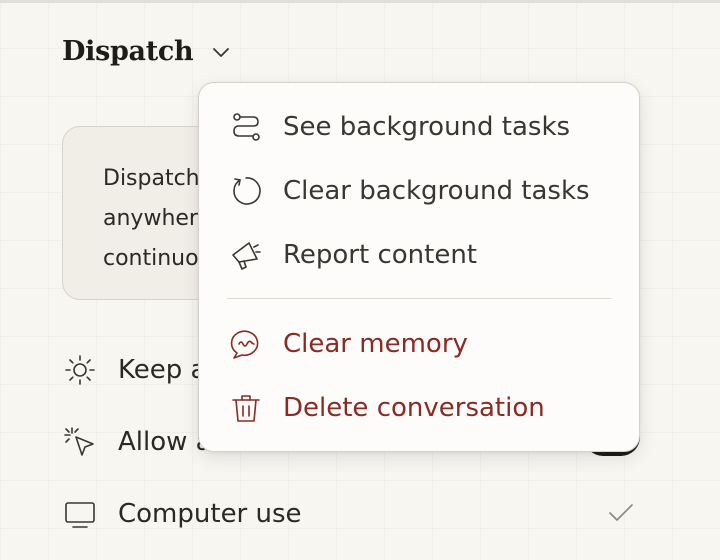  What do you see at coordinates (246, 344) in the screenshot?
I see `memory-chat-icon` at bounding box center [246, 344].